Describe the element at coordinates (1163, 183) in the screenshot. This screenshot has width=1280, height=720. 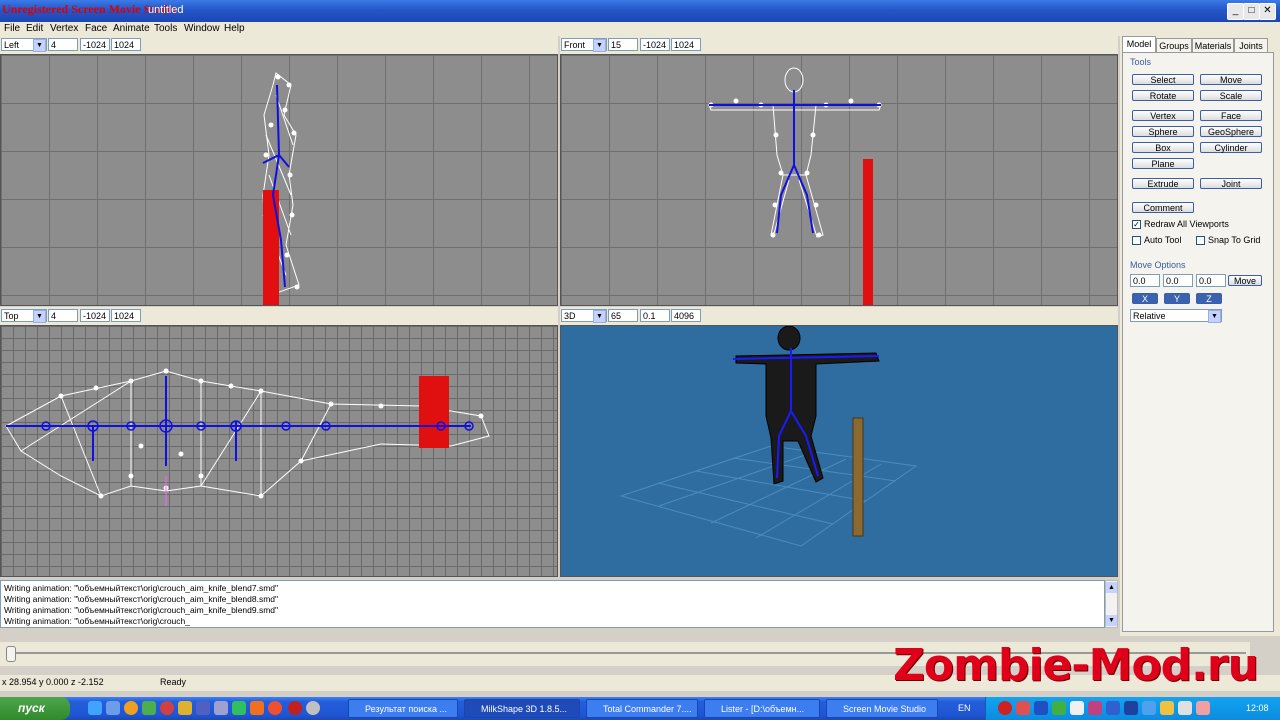
I see `extrude-button: Extrude` at that location.